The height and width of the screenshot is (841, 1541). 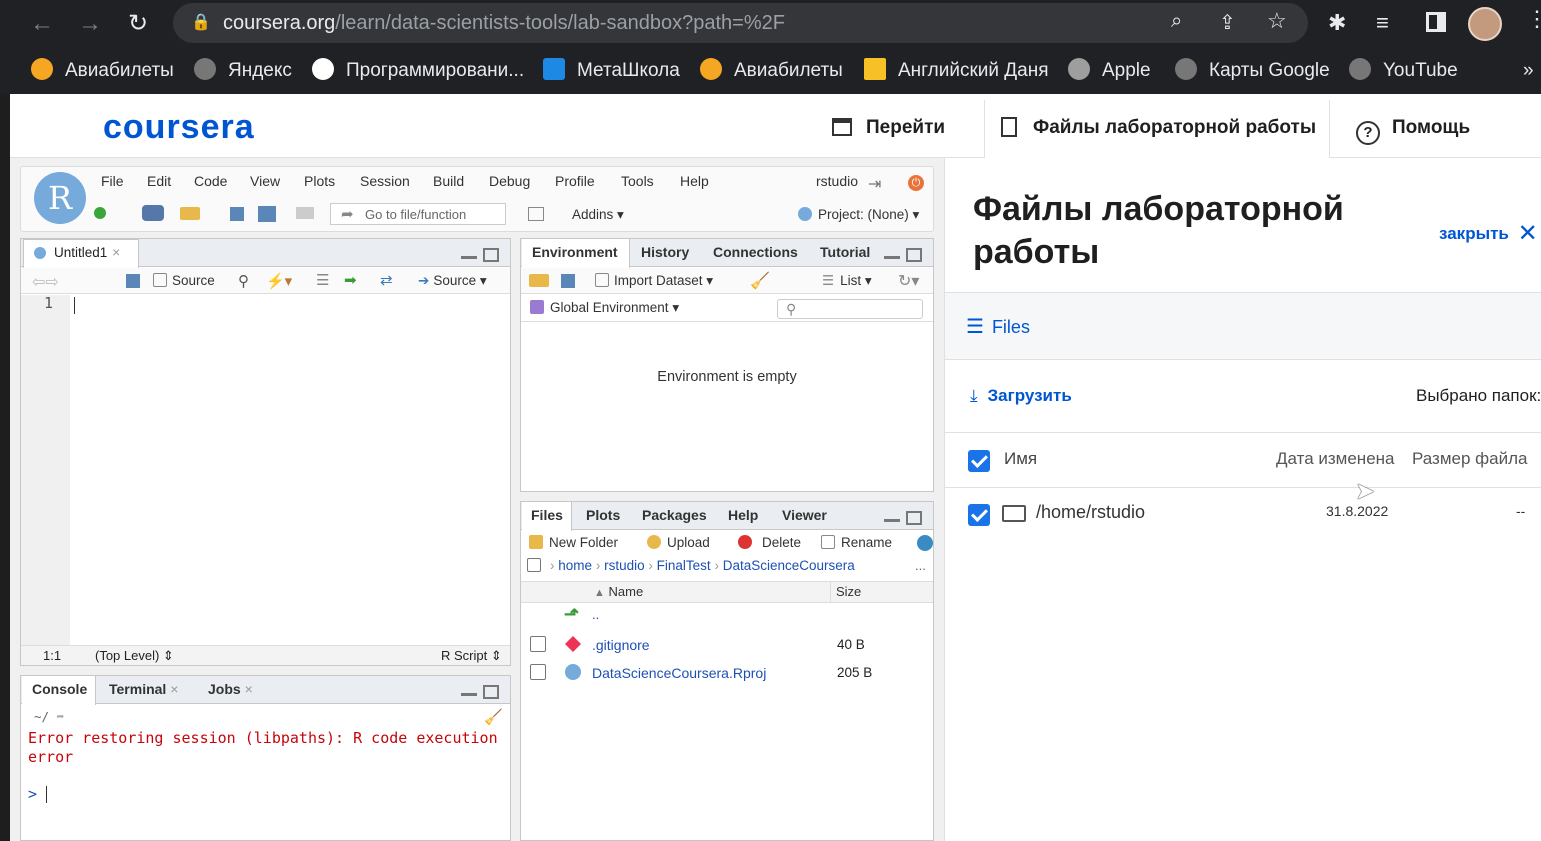 What do you see at coordinates (618, 591) in the screenshot?
I see `column-name-header: ▲ Name` at bounding box center [618, 591].